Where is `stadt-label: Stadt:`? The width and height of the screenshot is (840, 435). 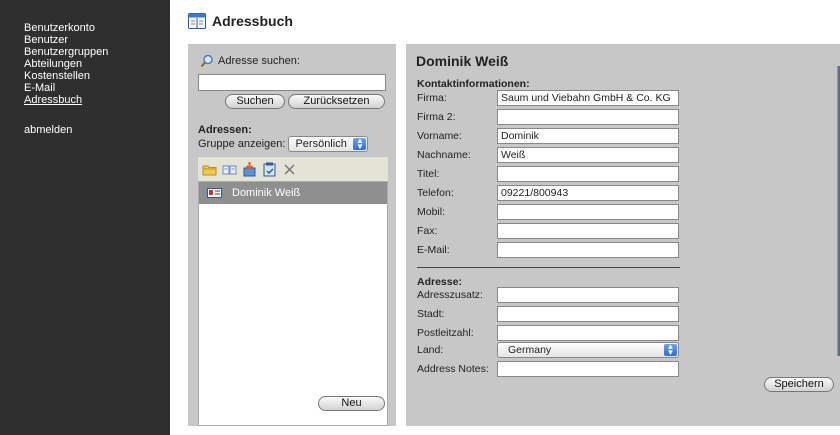 stadt-label: Stadt: is located at coordinates (431, 314).